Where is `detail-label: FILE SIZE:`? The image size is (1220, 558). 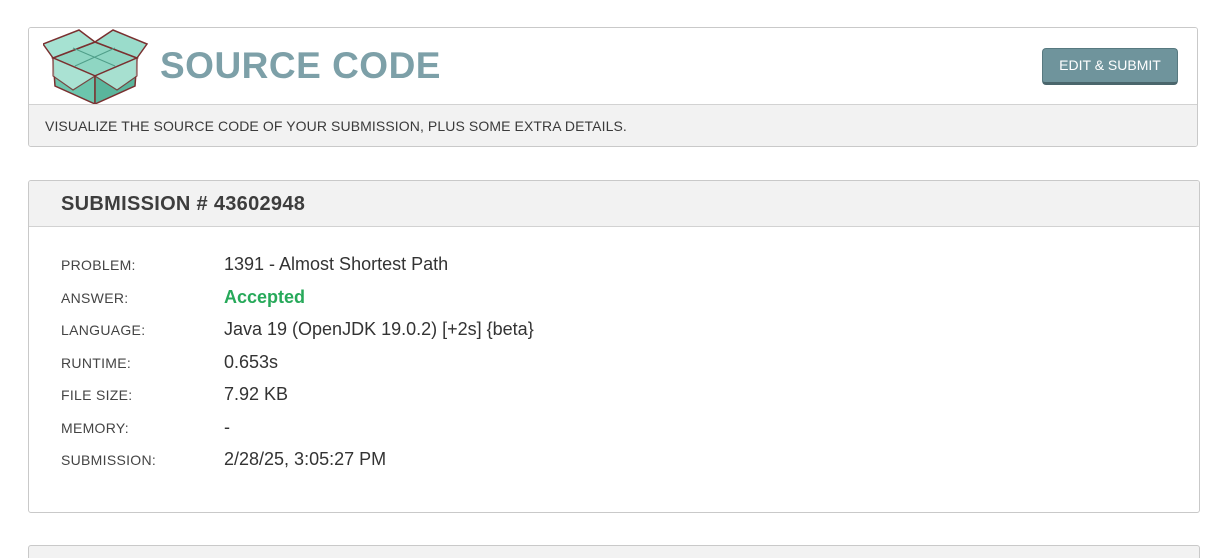 detail-label: FILE SIZE: is located at coordinates (97, 395).